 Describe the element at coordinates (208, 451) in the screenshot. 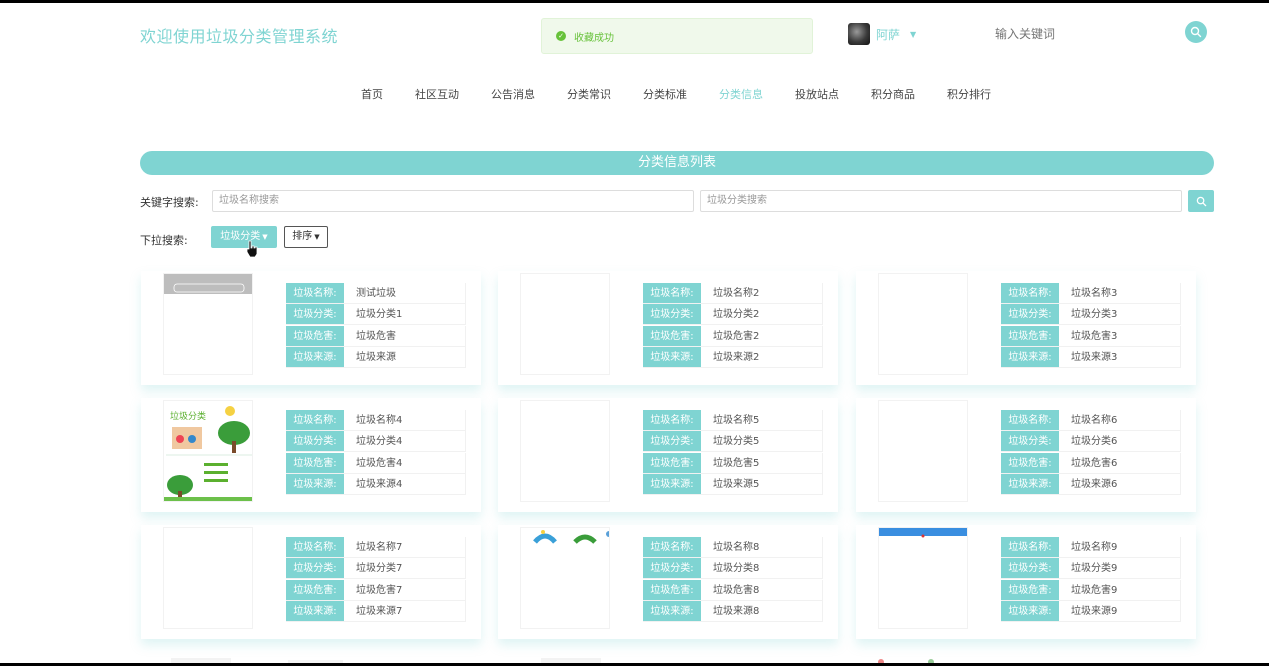

I see `item-thumbnail: 垃圾分类` at that location.